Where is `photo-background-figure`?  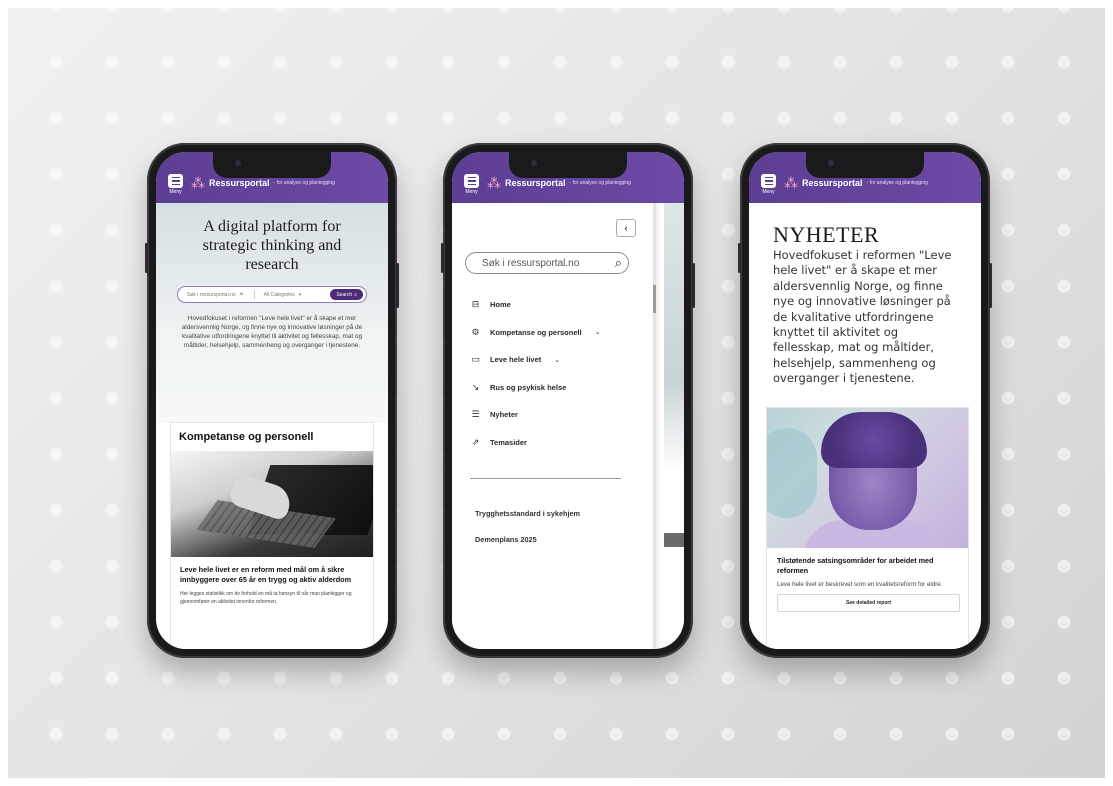 photo-background-figure is located at coordinates (792, 473).